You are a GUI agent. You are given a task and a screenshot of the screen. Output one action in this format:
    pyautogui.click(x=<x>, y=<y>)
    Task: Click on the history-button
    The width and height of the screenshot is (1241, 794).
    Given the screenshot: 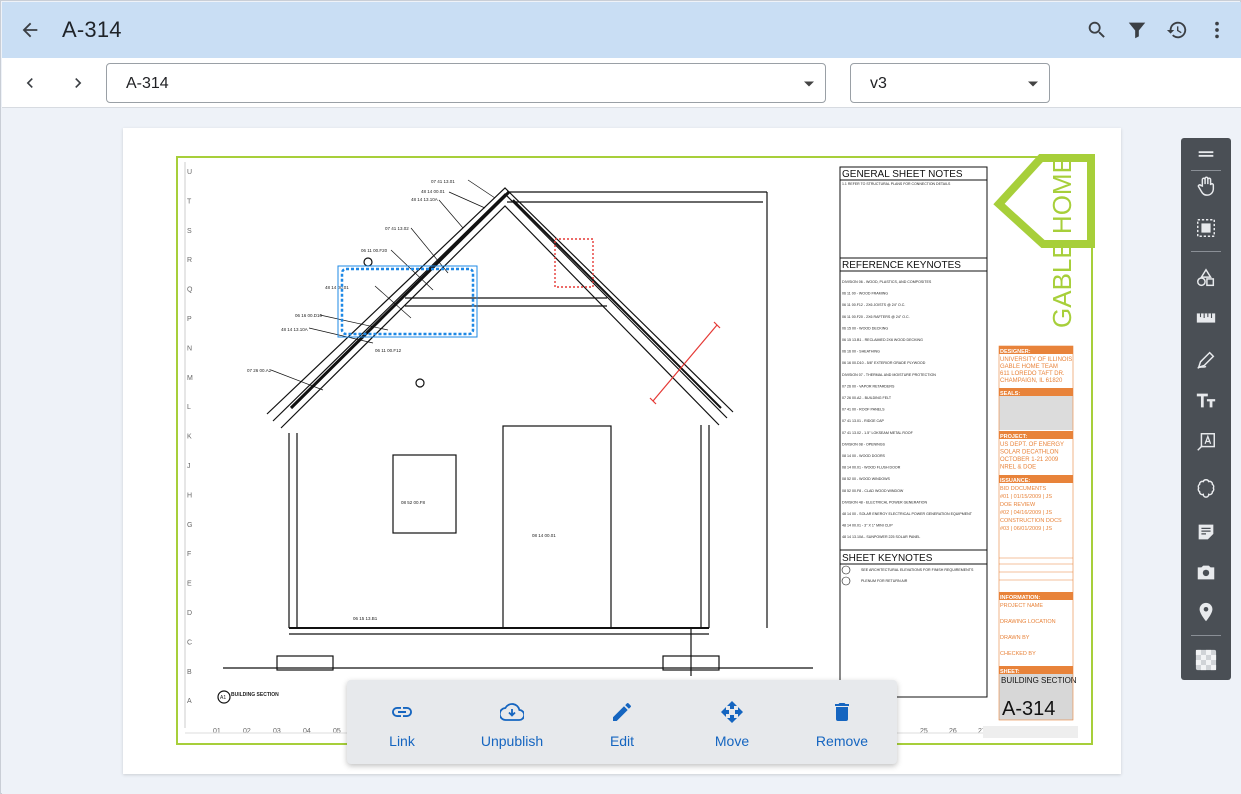 What is the action you would take?
    pyautogui.click(x=1177, y=30)
    